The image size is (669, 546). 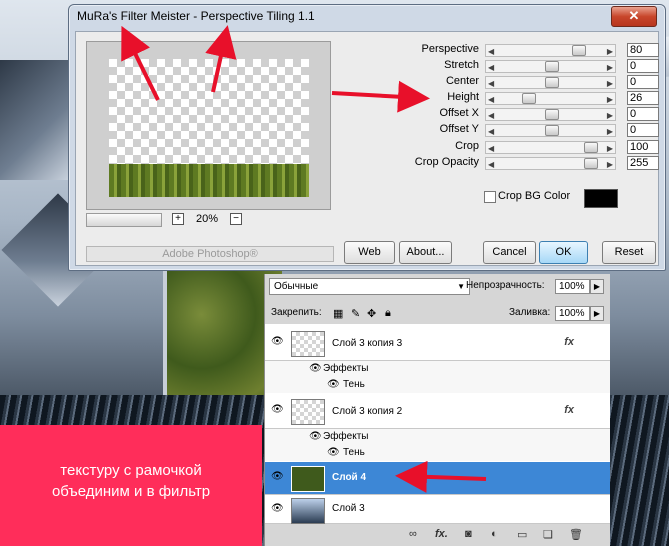 I want to click on instruction-caption: текстуру с рамочкой объединим и в фильтр, so click(x=131, y=485).